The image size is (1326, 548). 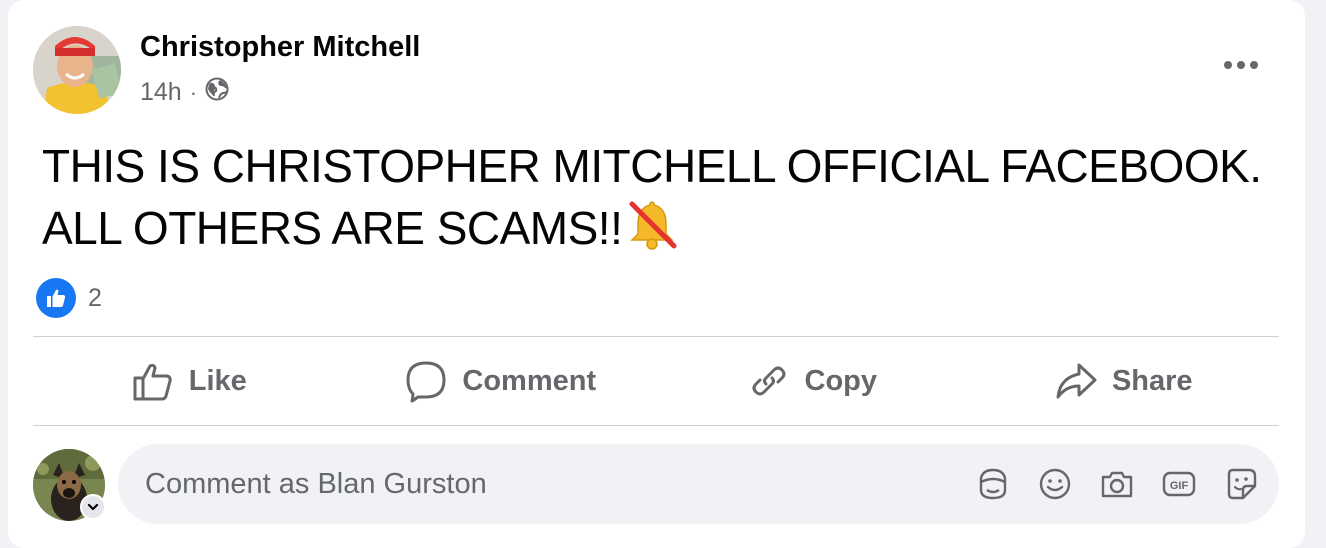 What do you see at coordinates (841, 380) in the screenshot?
I see `copy-label: Copy` at bounding box center [841, 380].